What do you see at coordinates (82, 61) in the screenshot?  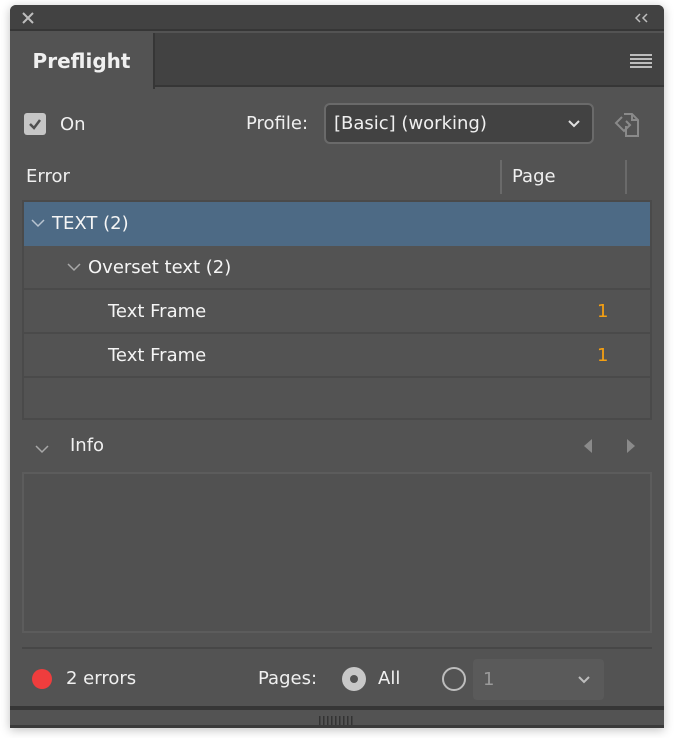 I see `tab-preflight: Preflight` at bounding box center [82, 61].